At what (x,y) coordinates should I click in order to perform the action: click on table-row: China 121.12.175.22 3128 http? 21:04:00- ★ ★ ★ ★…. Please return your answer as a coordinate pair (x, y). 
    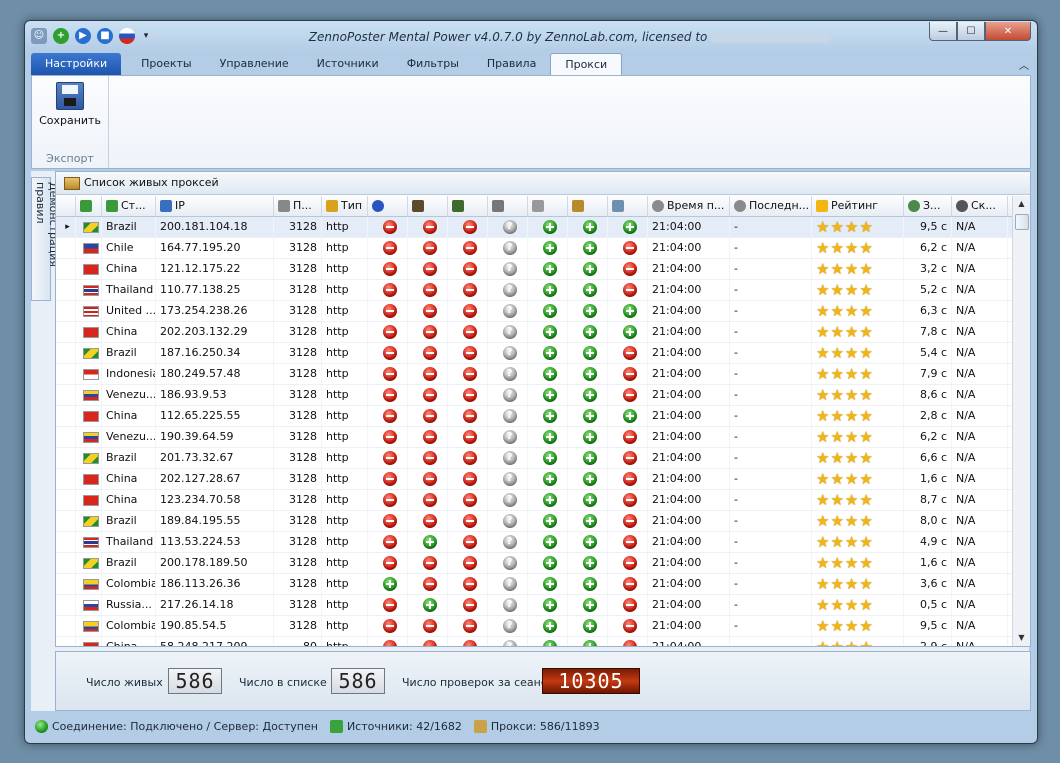
    Looking at the image, I should click on (534, 269).